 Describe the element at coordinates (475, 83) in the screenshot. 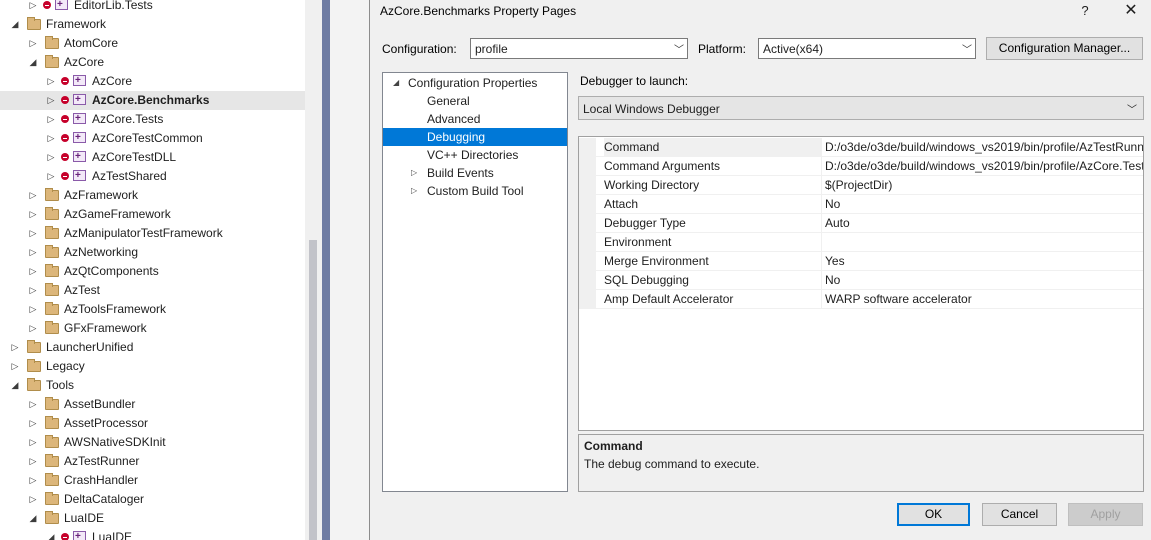

I see `property-category-item: ◢ Configuration Properties` at that location.